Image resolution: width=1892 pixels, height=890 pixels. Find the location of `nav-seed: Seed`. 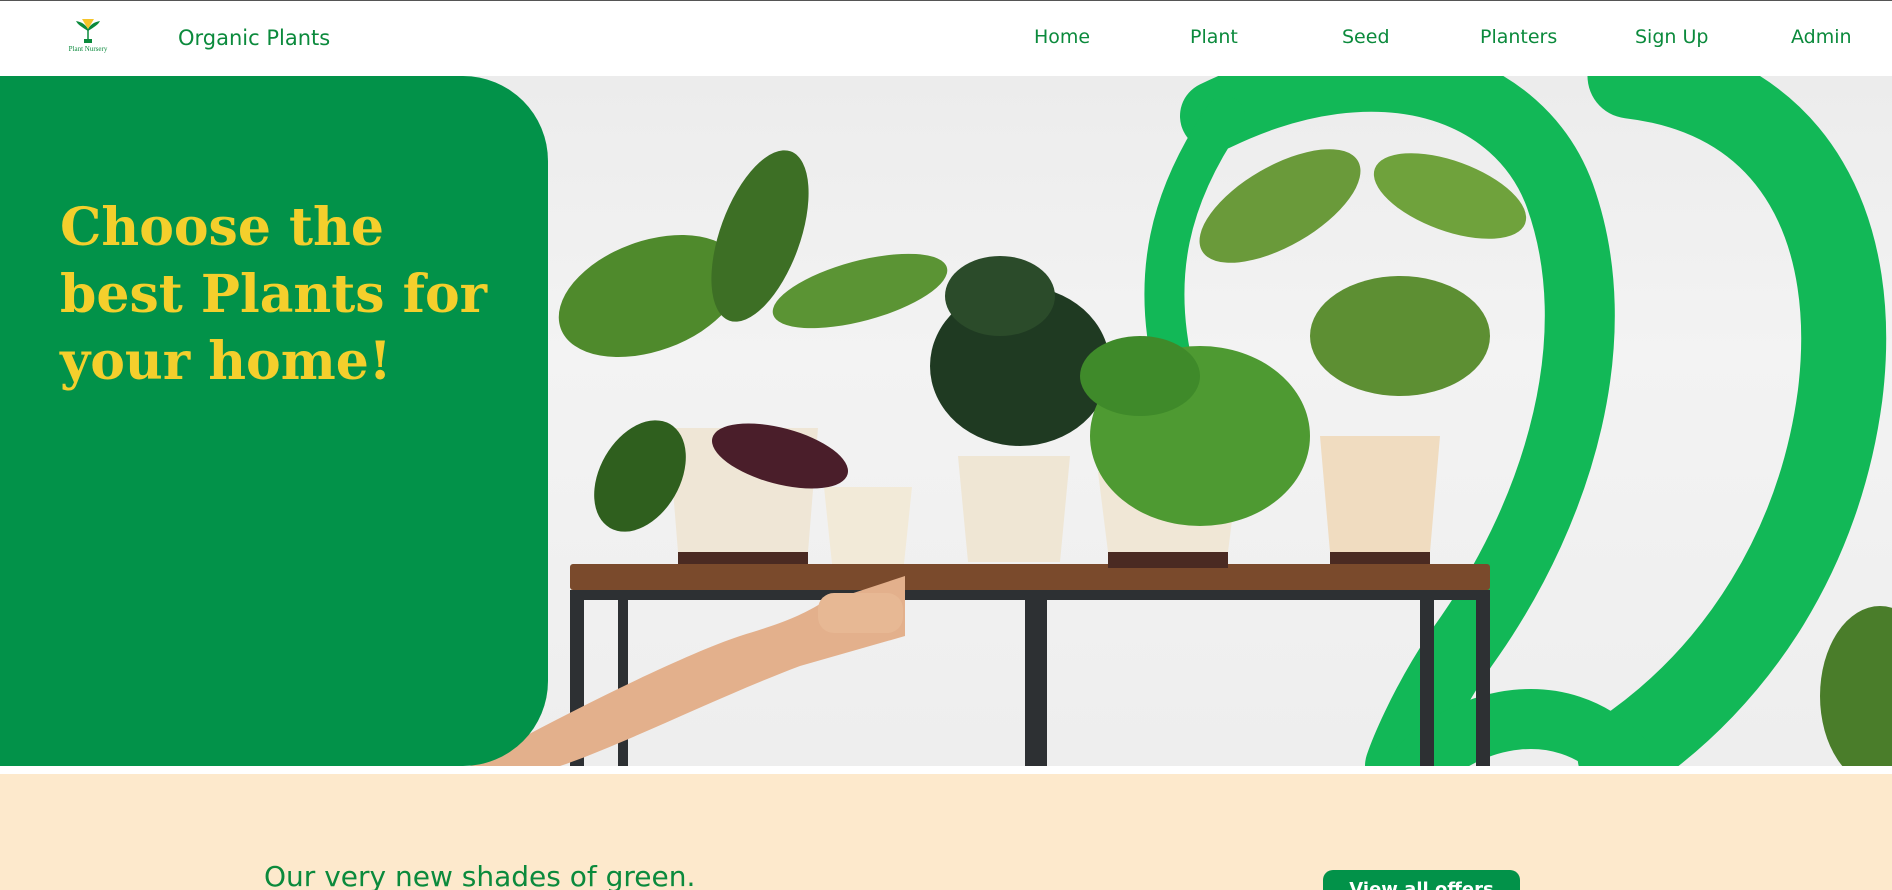

nav-seed: Seed is located at coordinates (1366, 37).